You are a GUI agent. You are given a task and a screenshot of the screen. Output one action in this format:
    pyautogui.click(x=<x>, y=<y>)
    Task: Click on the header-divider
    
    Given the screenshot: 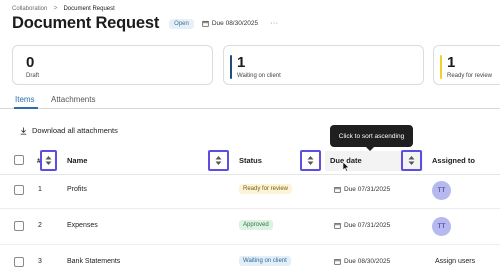 What is the action you would take?
    pyautogui.click(x=250, y=174)
    